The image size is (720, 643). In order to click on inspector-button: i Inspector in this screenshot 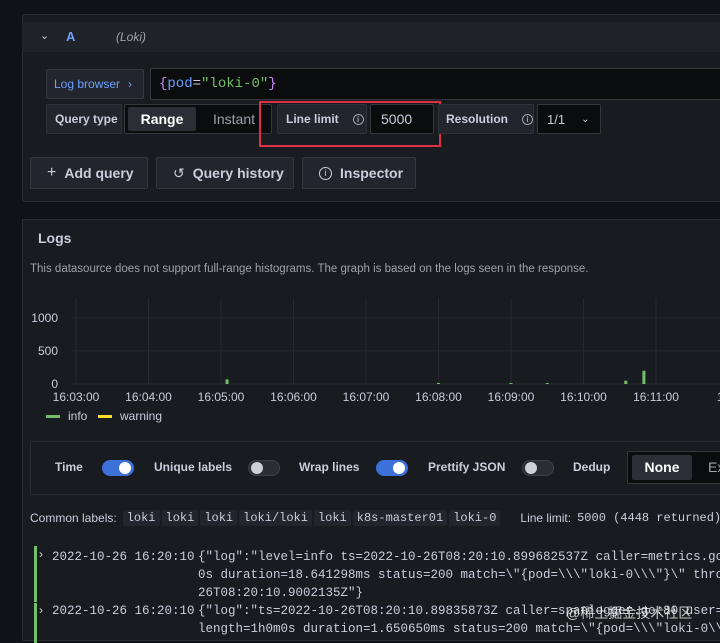, I will do `click(359, 173)`.